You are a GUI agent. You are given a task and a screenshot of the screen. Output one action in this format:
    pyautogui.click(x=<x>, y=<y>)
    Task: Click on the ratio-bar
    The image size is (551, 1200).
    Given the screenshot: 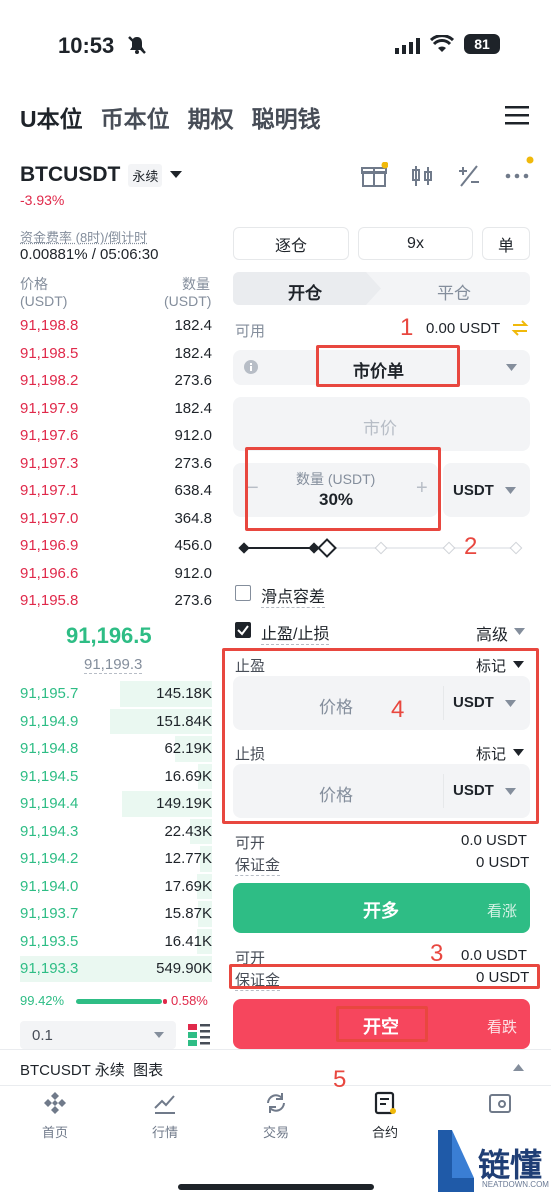 What is the action you would take?
    pyautogui.click(x=119, y=1001)
    